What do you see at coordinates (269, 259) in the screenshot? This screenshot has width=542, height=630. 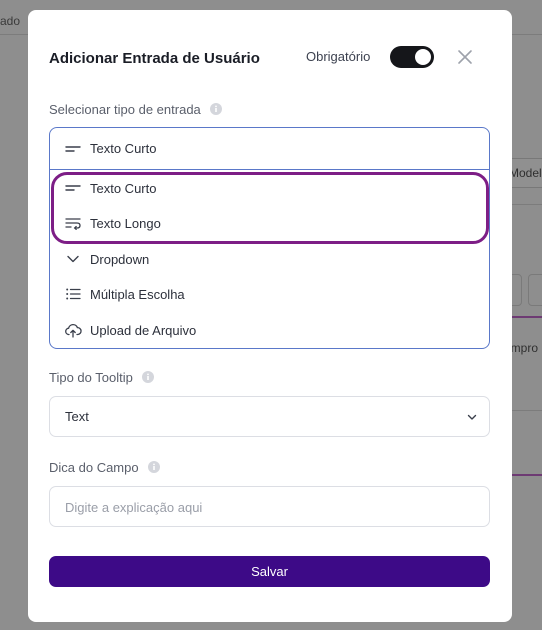 I see `option-dropdown: Dropdown` at bounding box center [269, 259].